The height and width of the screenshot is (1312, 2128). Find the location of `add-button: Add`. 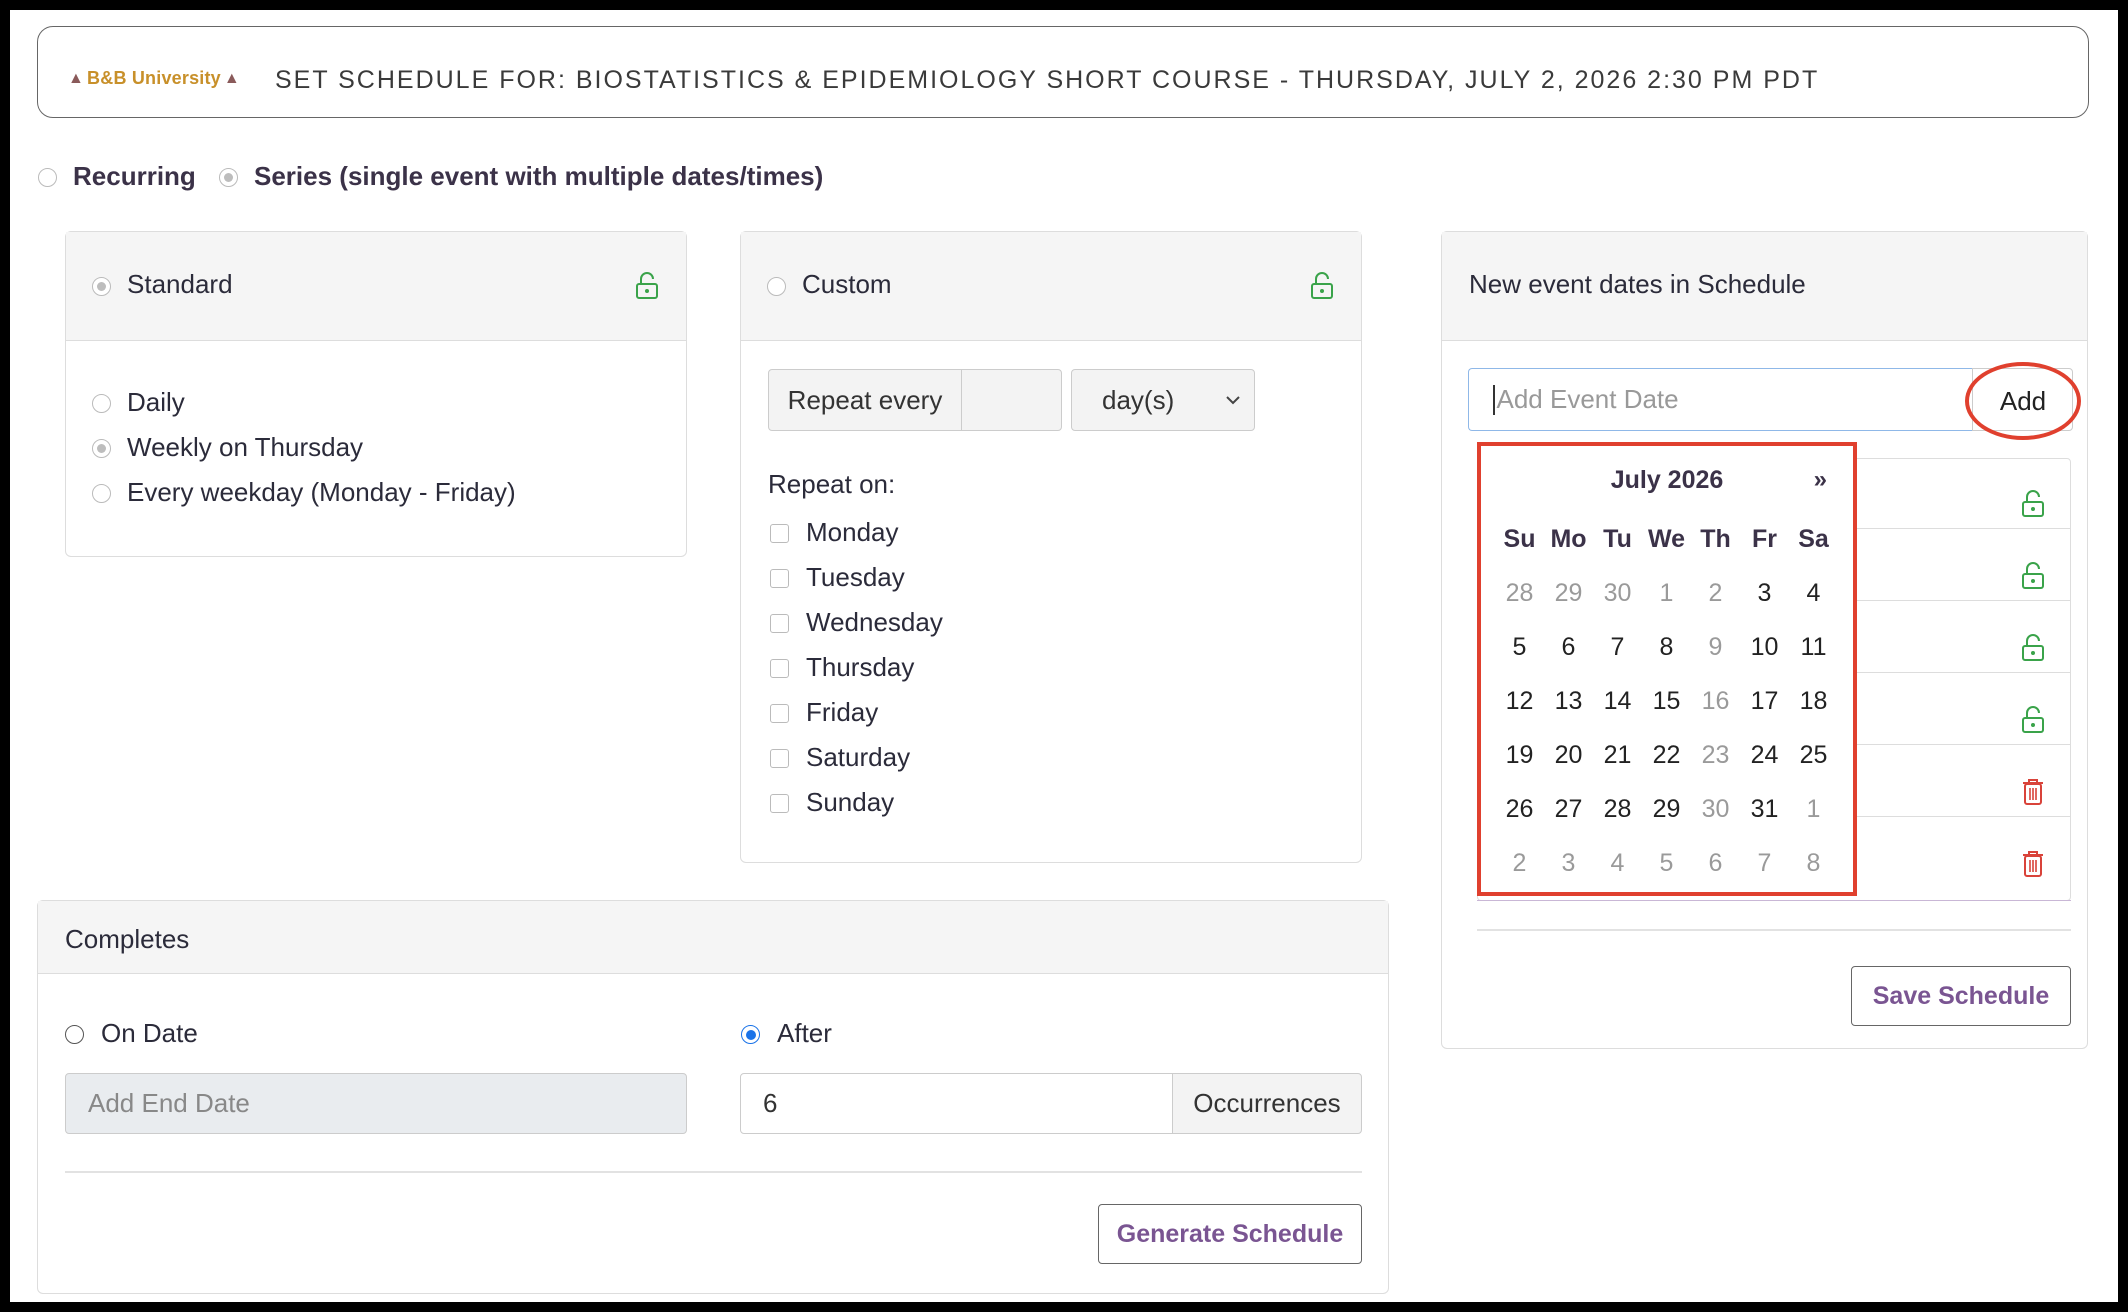

add-button: Add is located at coordinates (2023, 401).